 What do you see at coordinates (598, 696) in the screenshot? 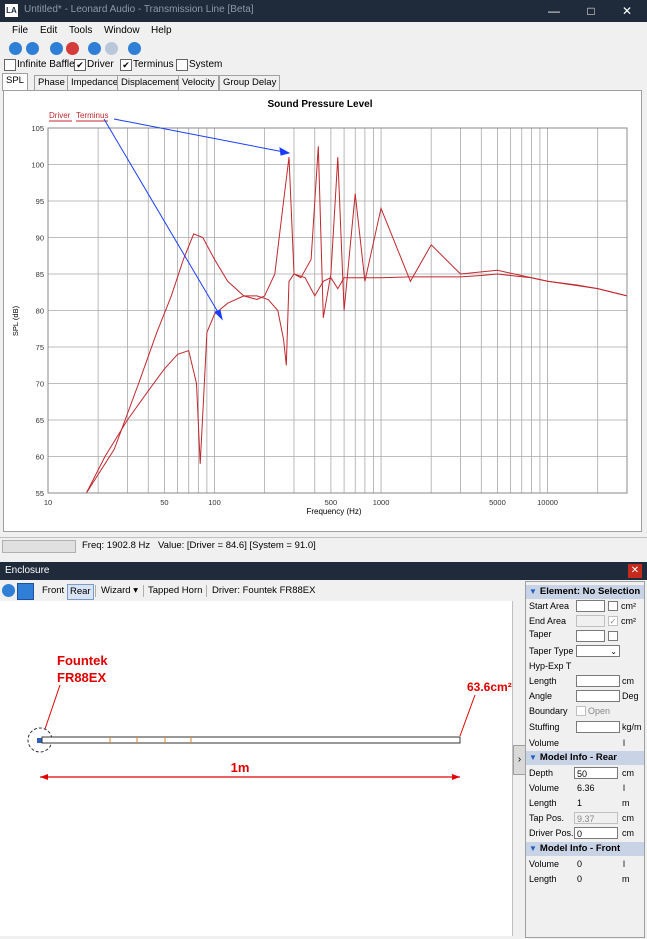
I see `angle-input` at bounding box center [598, 696].